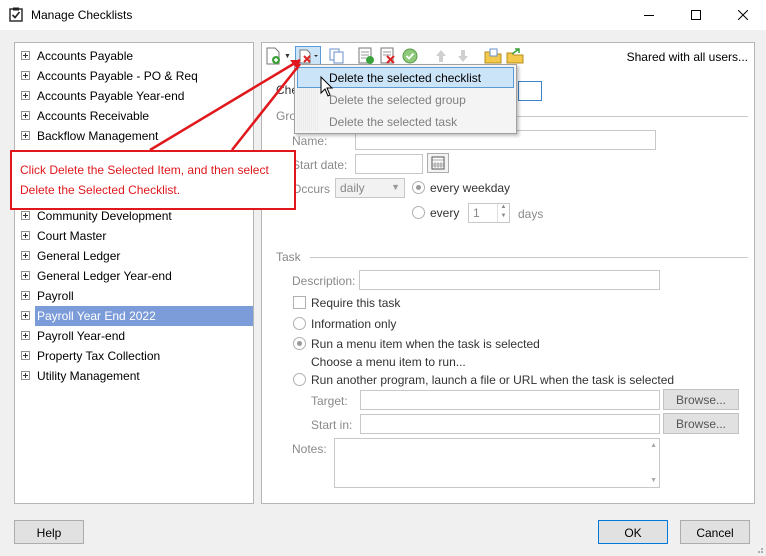  What do you see at coordinates (324, 281) in the screenshot?
I see `description-label: Description:` at bounding box center [324, 281].